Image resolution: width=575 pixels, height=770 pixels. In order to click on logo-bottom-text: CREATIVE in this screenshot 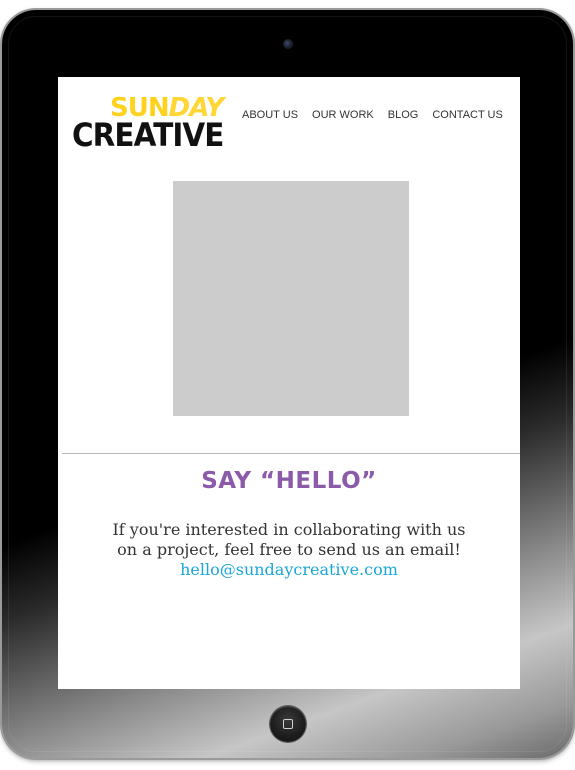, I will do `click(148, 135)`.